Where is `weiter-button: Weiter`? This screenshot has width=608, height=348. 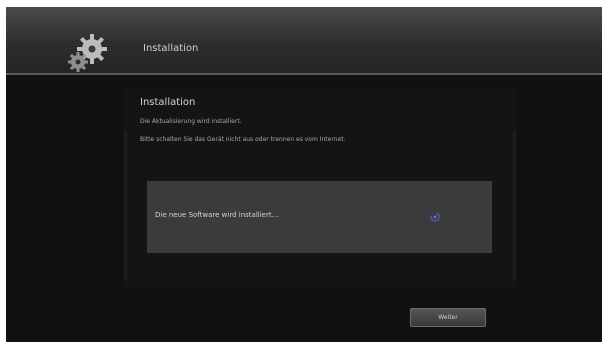
weiter-button: Weiter is located at coordinates (448, 317).